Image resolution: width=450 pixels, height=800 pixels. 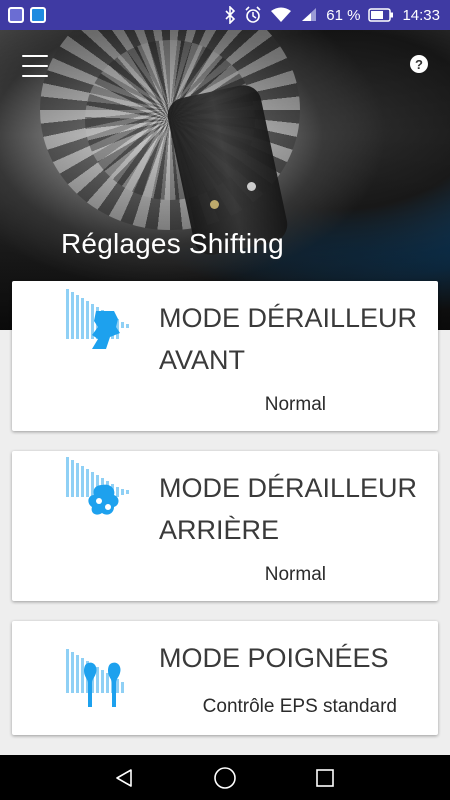 I want to click on shifter-mode-value: Contrôle EPS standard, so click(x=299, y=706).